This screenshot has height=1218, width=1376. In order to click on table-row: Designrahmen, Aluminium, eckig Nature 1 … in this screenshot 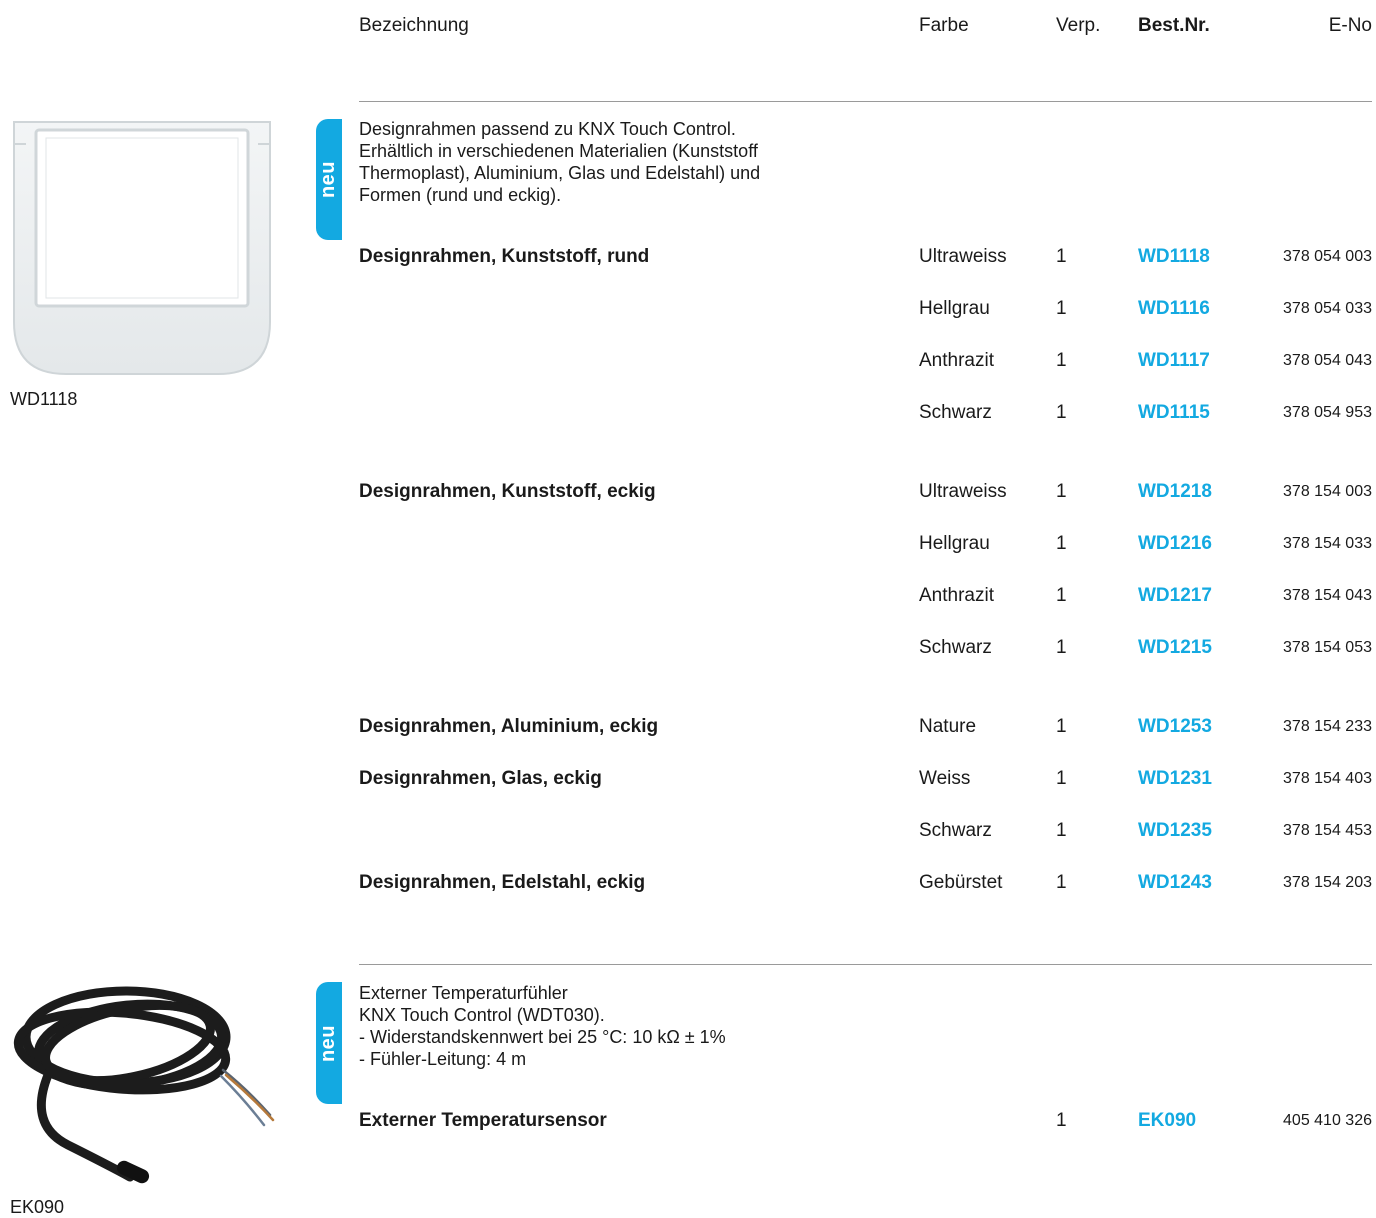, I will do `click(865, 727)`.